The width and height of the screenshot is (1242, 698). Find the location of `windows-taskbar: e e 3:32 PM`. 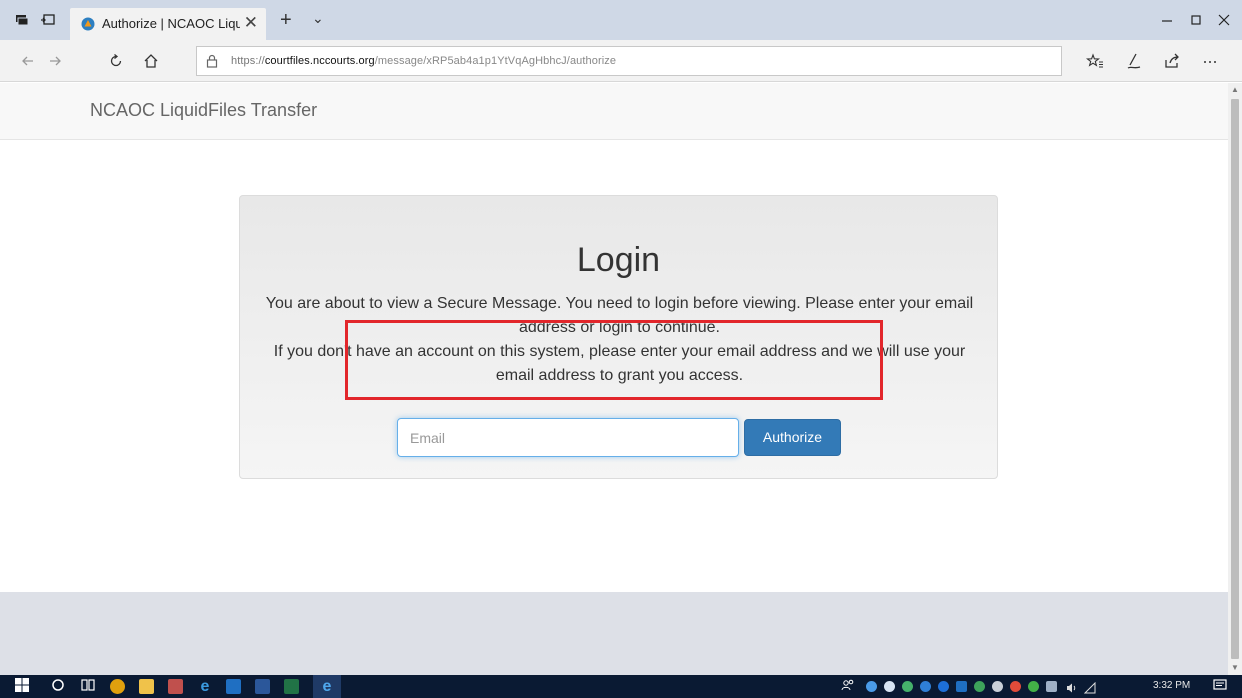

windows-taskbar: e e 3:32 PM is located at coordinates (621, 686).